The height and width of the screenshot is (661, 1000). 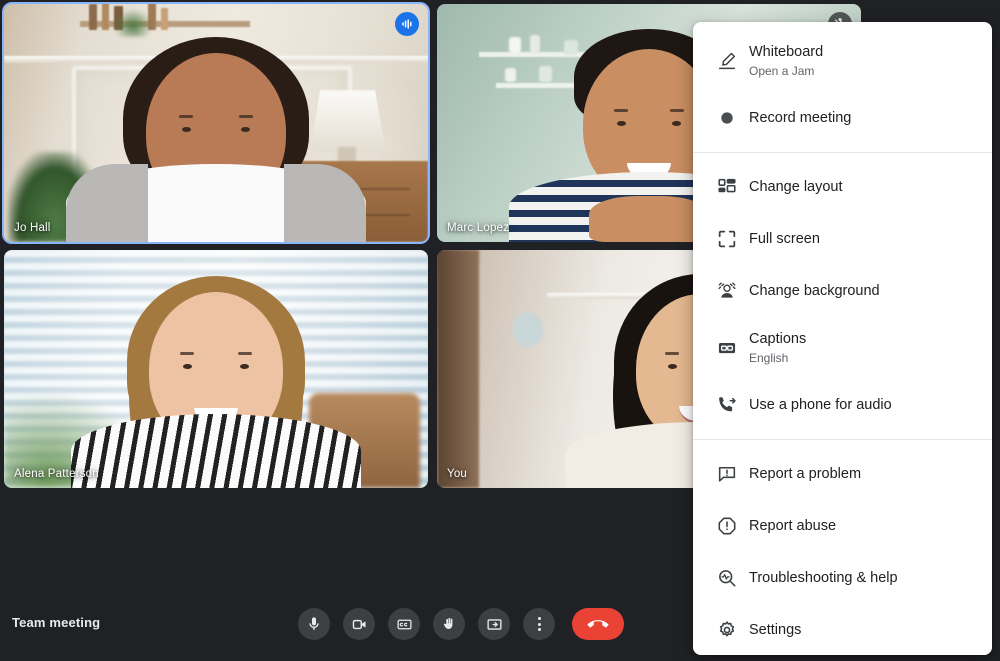 What do you see at coordinates (727, 630) in the screenshot?
I see `gear-icon` at bounding box center [727, 630].